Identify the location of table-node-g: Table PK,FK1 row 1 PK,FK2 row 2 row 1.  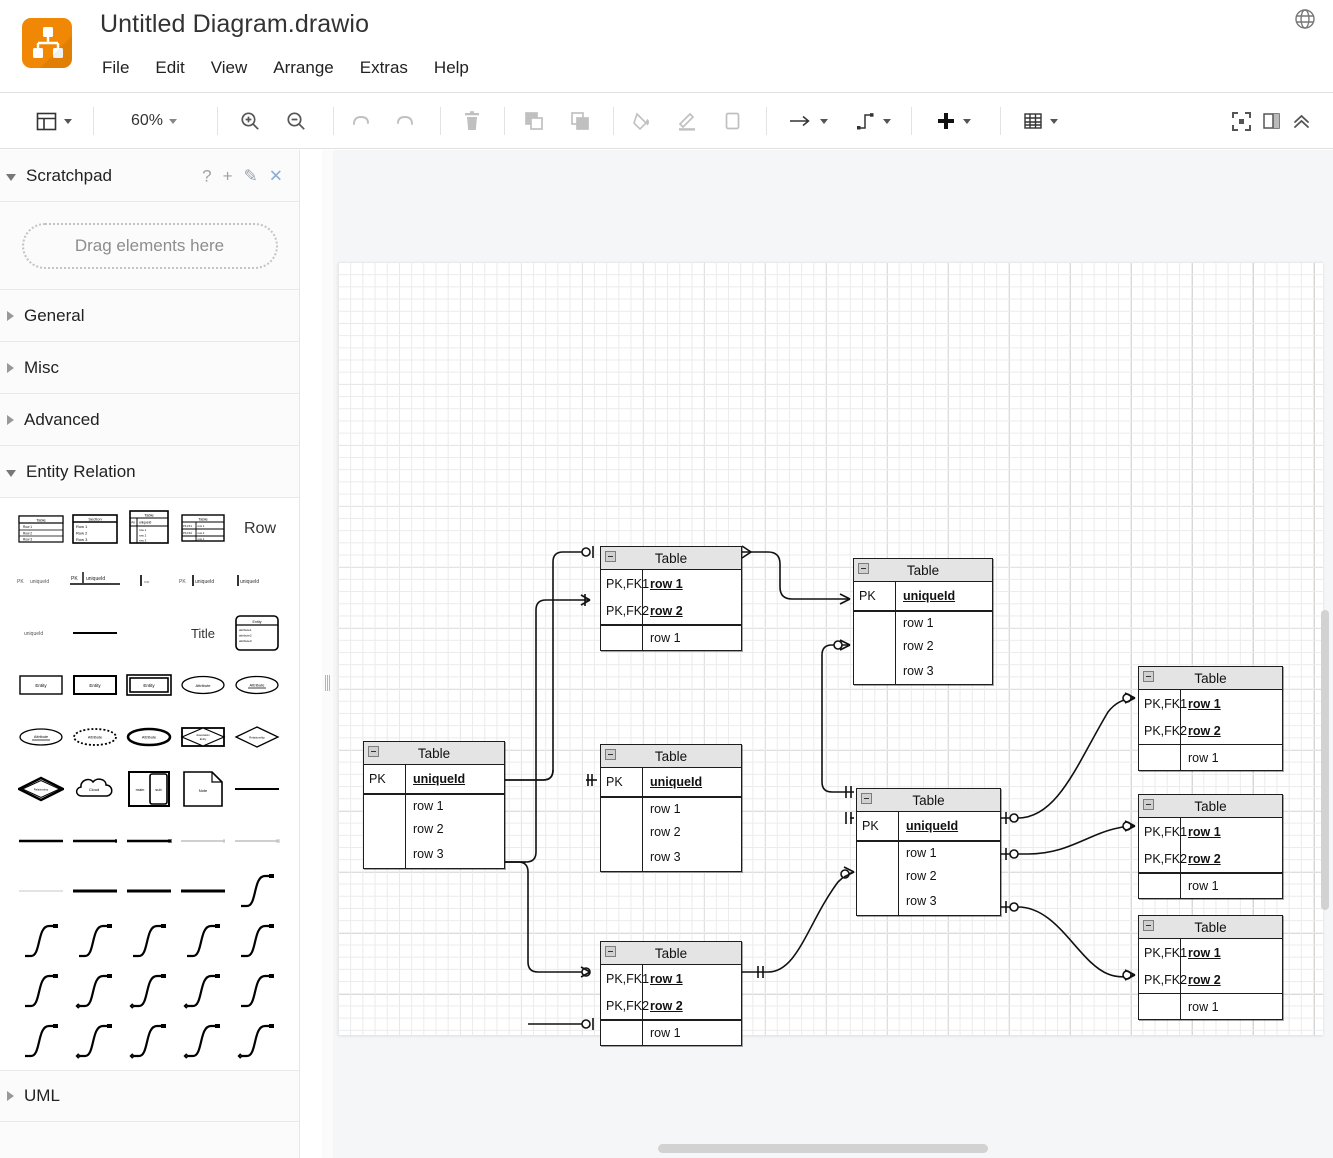
(1210, 718).